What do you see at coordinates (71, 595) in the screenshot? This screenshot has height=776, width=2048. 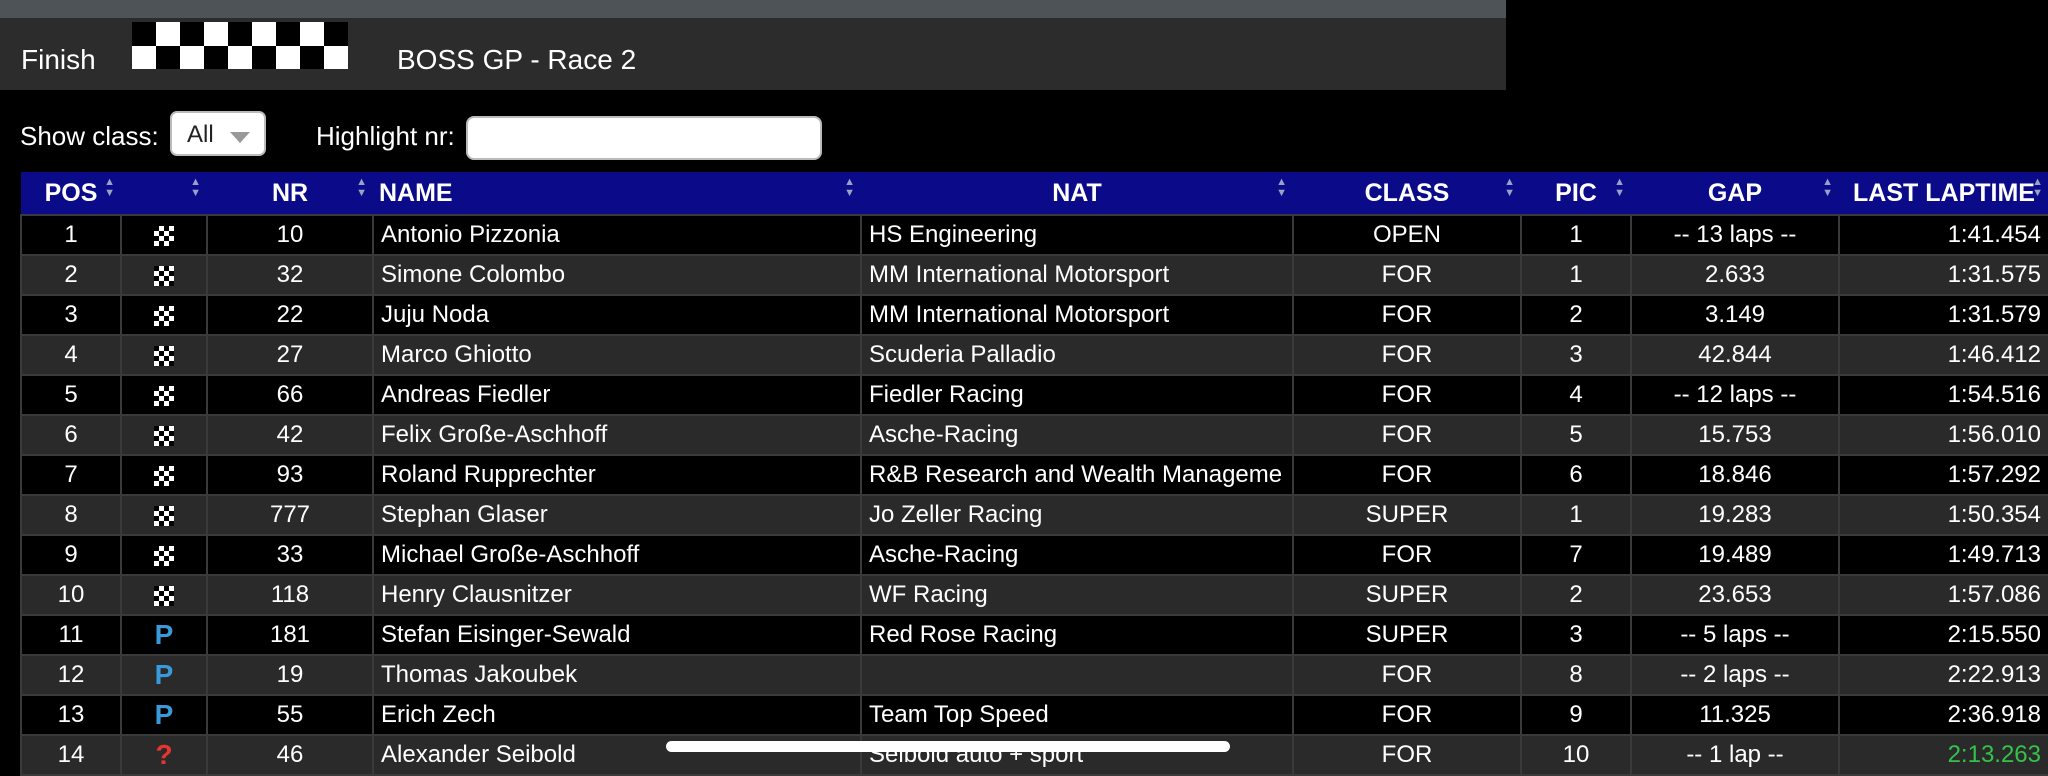 I see `pos-cell: 10` at bounding box center [71, 595].